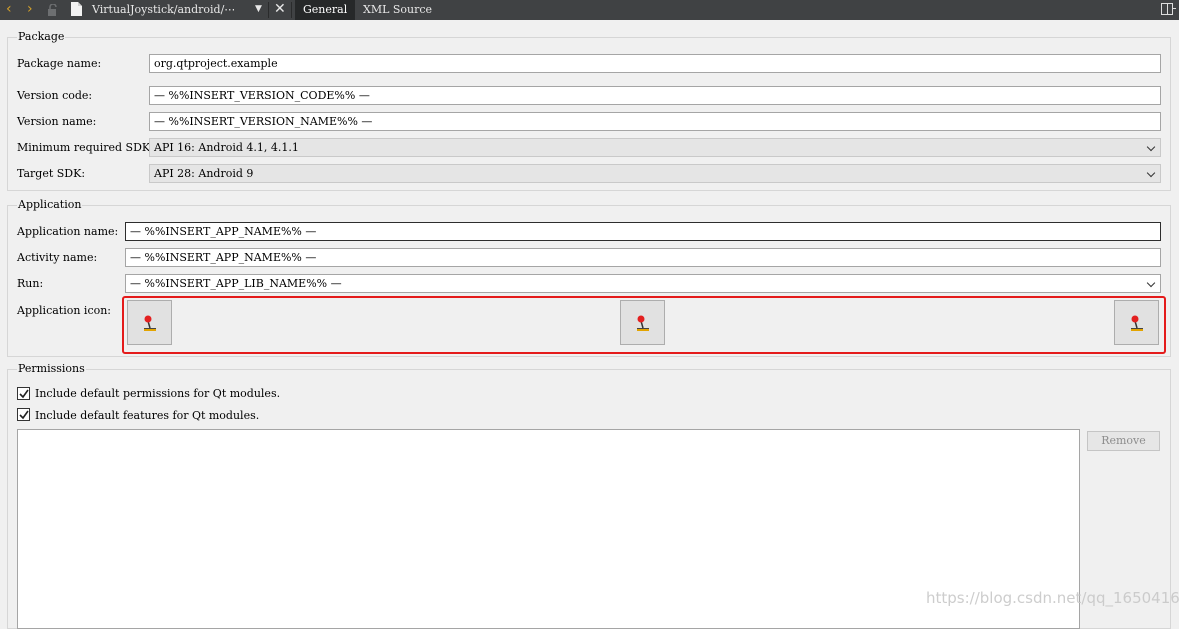 Image resolution: width=1179 pixels, height=629 pixels. What do you see at coordinates (55, 95) in the screenshot?
I see `version-code-label: Version code:` at bounding box center [55, 95].